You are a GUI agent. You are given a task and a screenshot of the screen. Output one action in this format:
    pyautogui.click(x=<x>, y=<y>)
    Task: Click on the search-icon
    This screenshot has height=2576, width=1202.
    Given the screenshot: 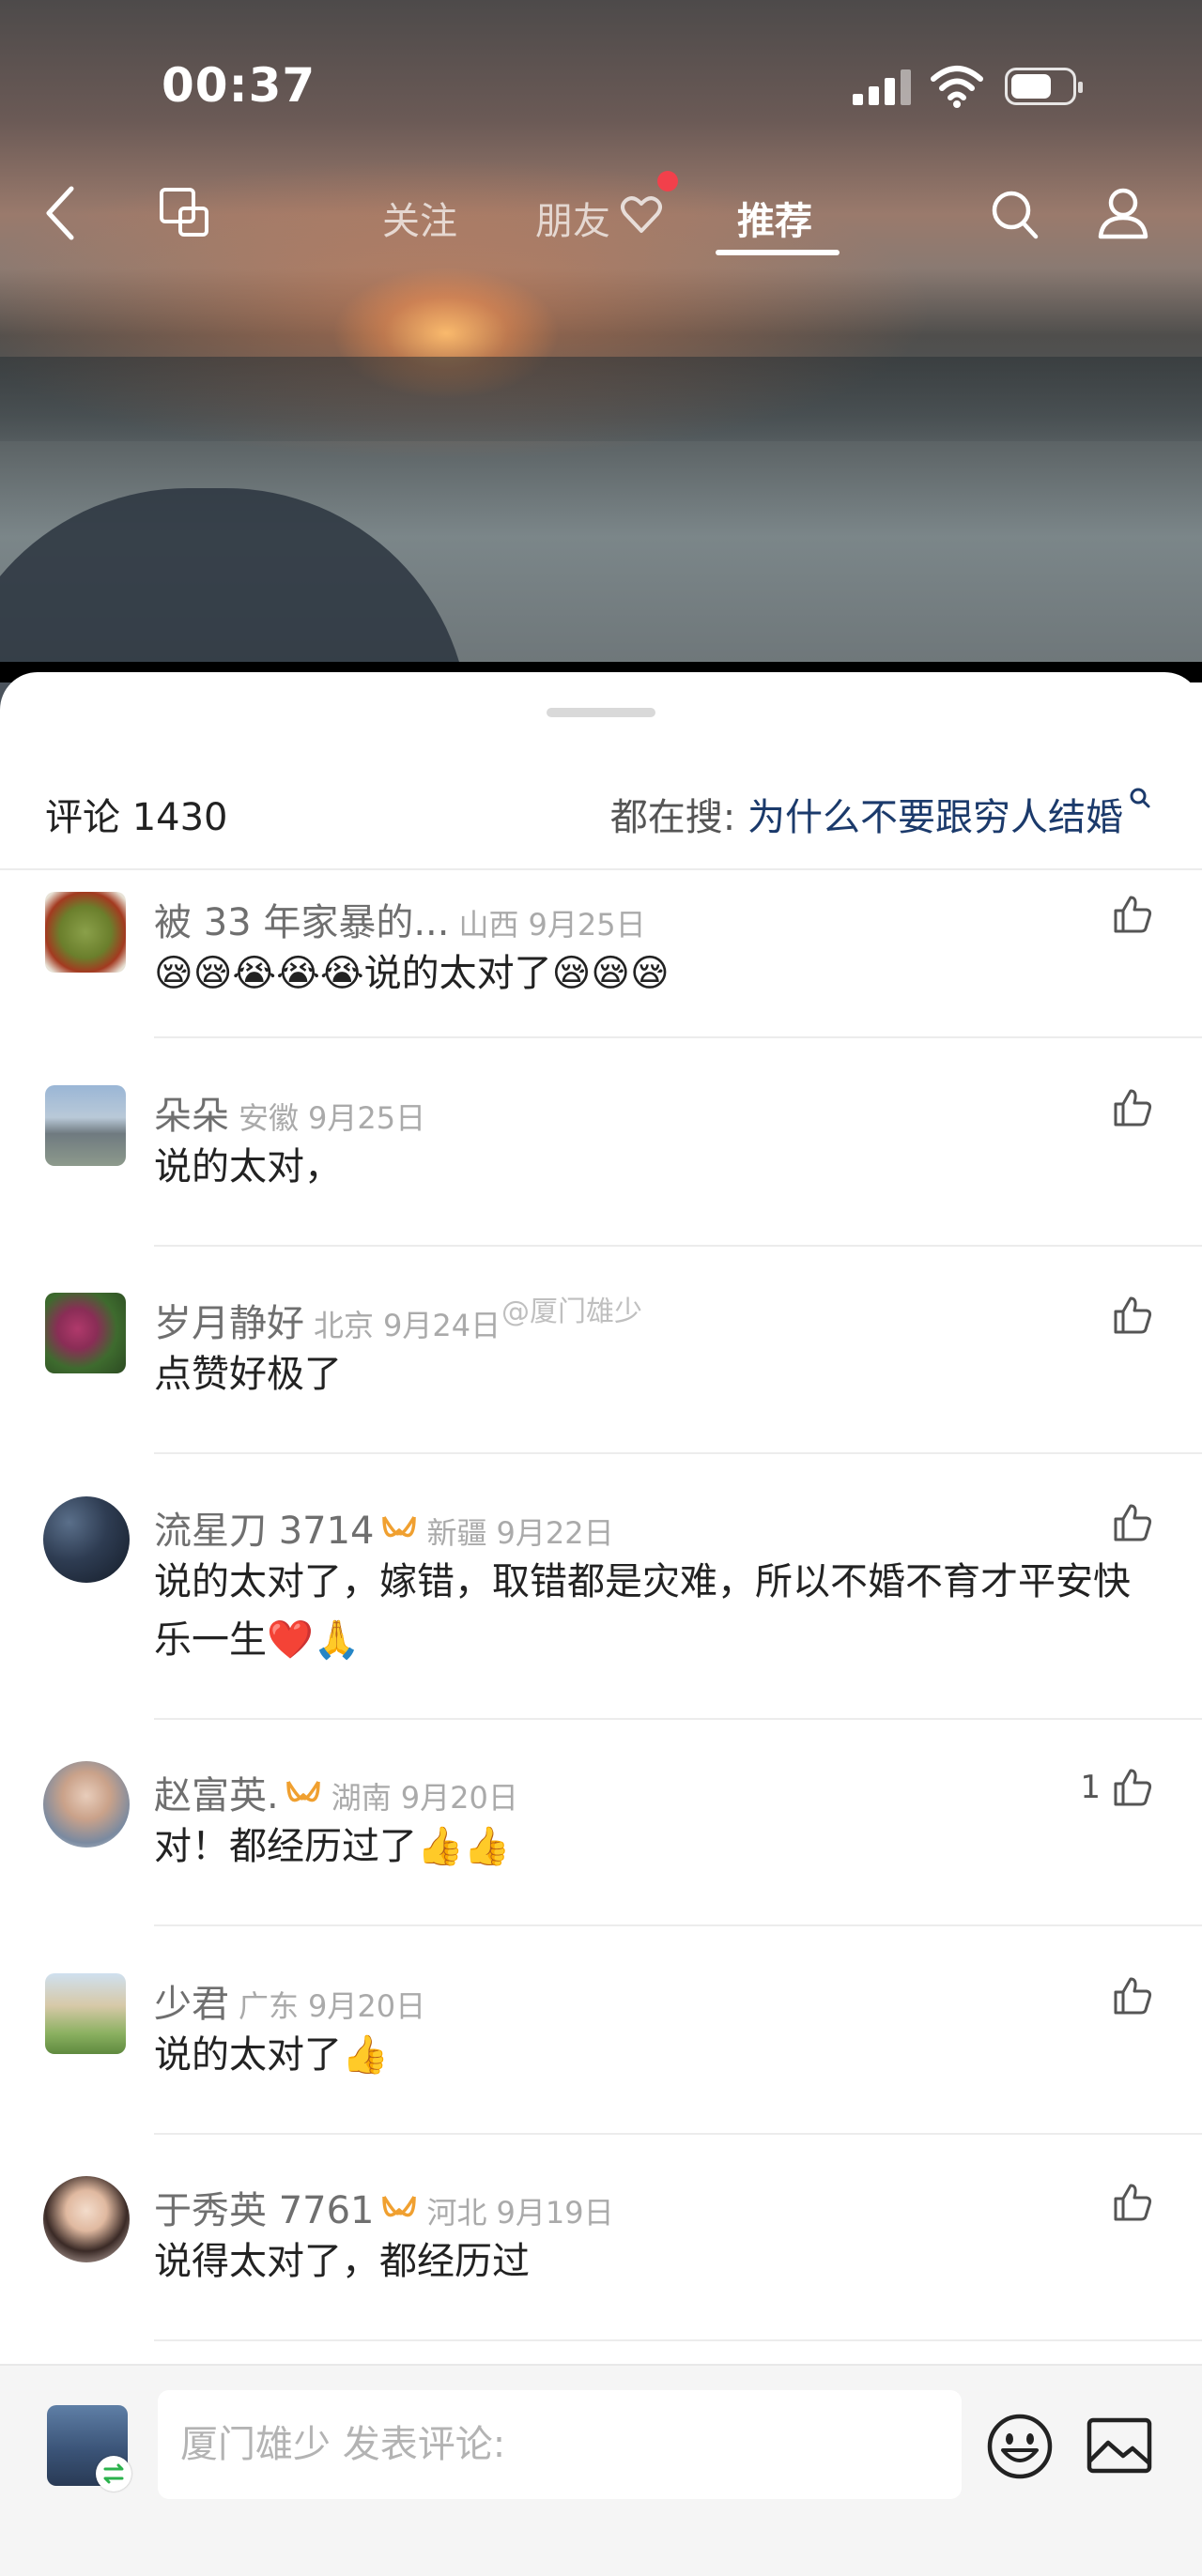 What is the action you would take?
    pyautogui.click(x=1015, y=214)
    